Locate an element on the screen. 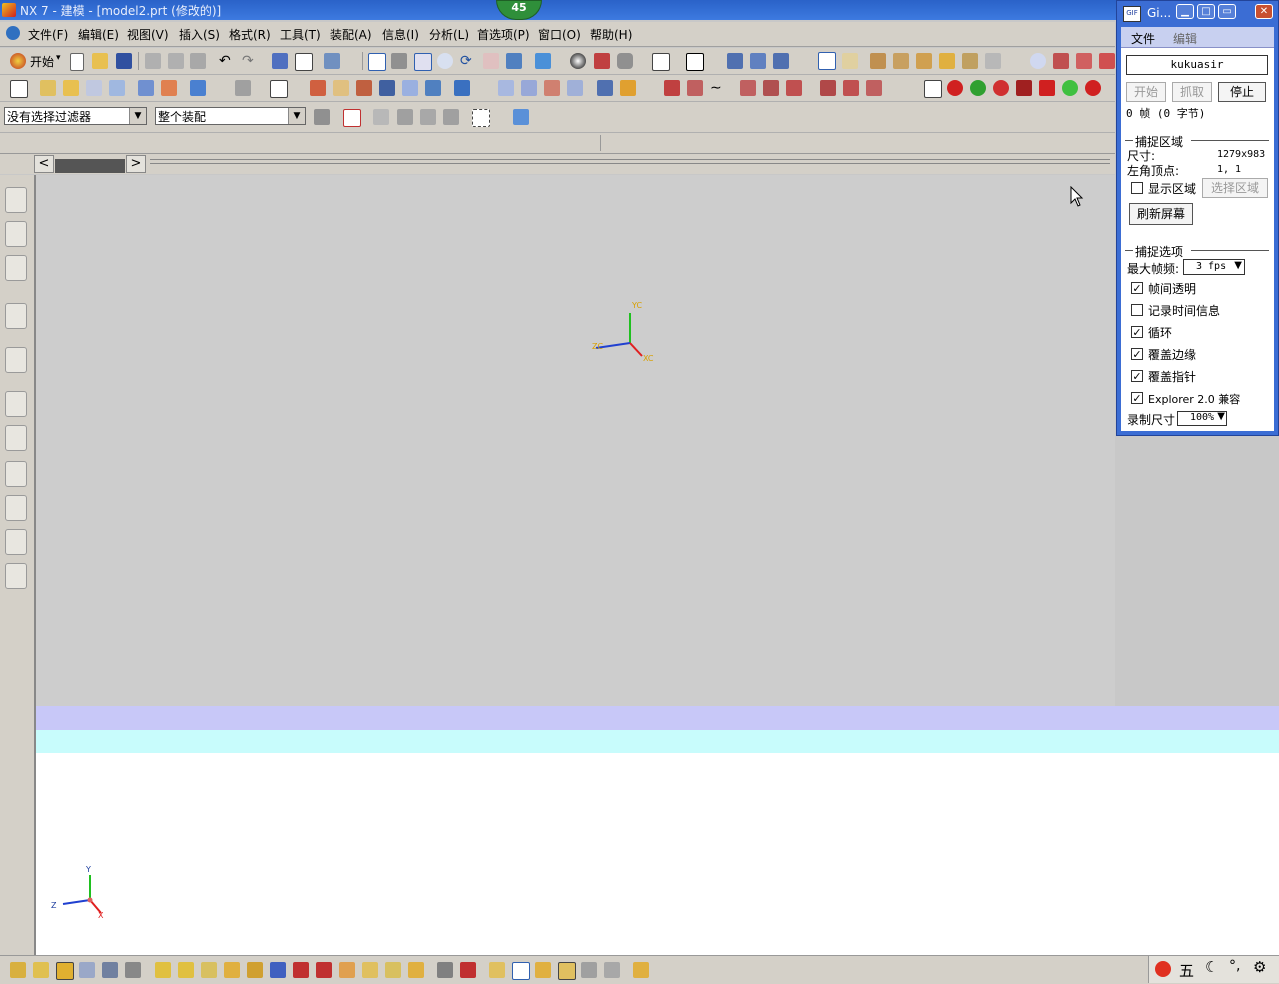  assy-array-icon is located at coordinates (87, 970).